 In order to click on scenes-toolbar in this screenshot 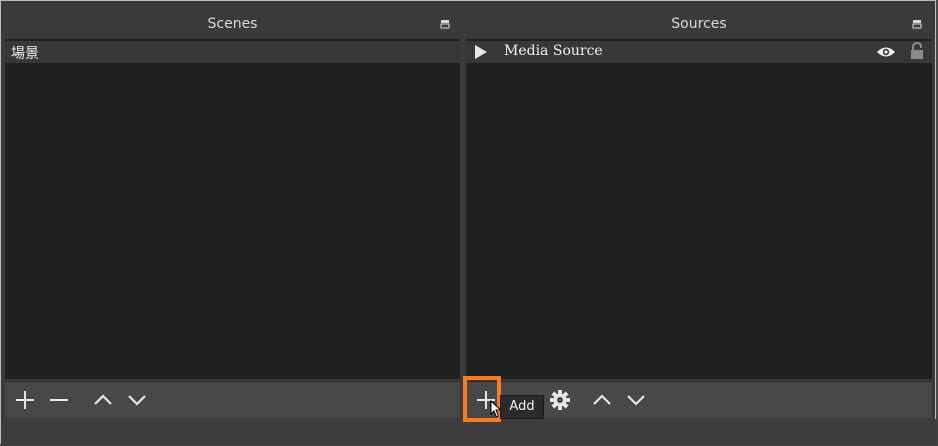, I will do `click(232, 399)`.